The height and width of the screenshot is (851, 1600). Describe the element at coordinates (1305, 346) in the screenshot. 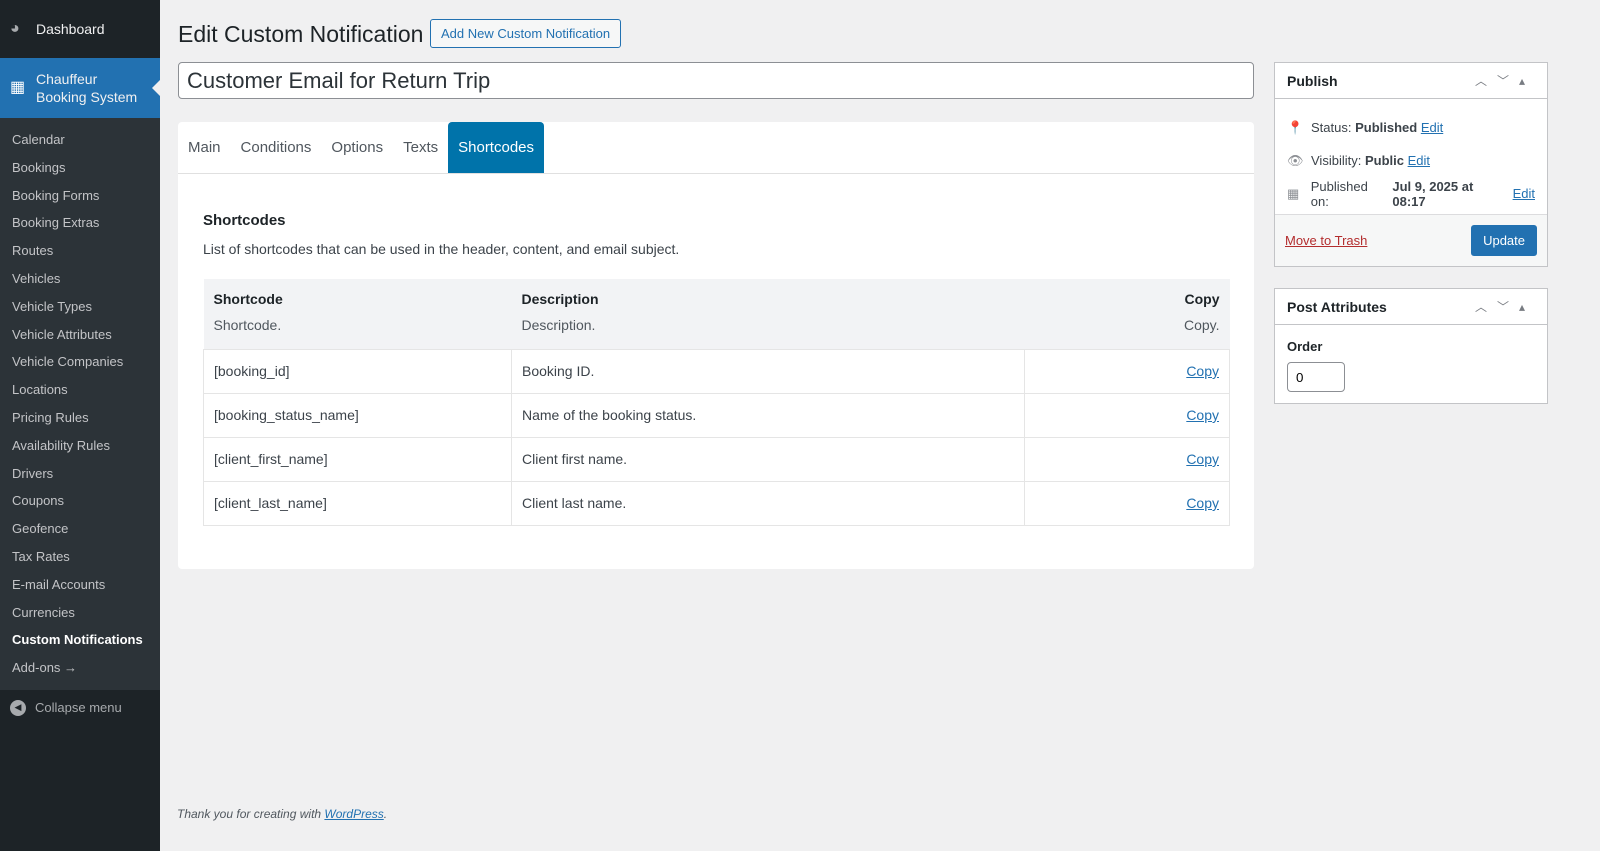

I see `order-label: Order` at that location.